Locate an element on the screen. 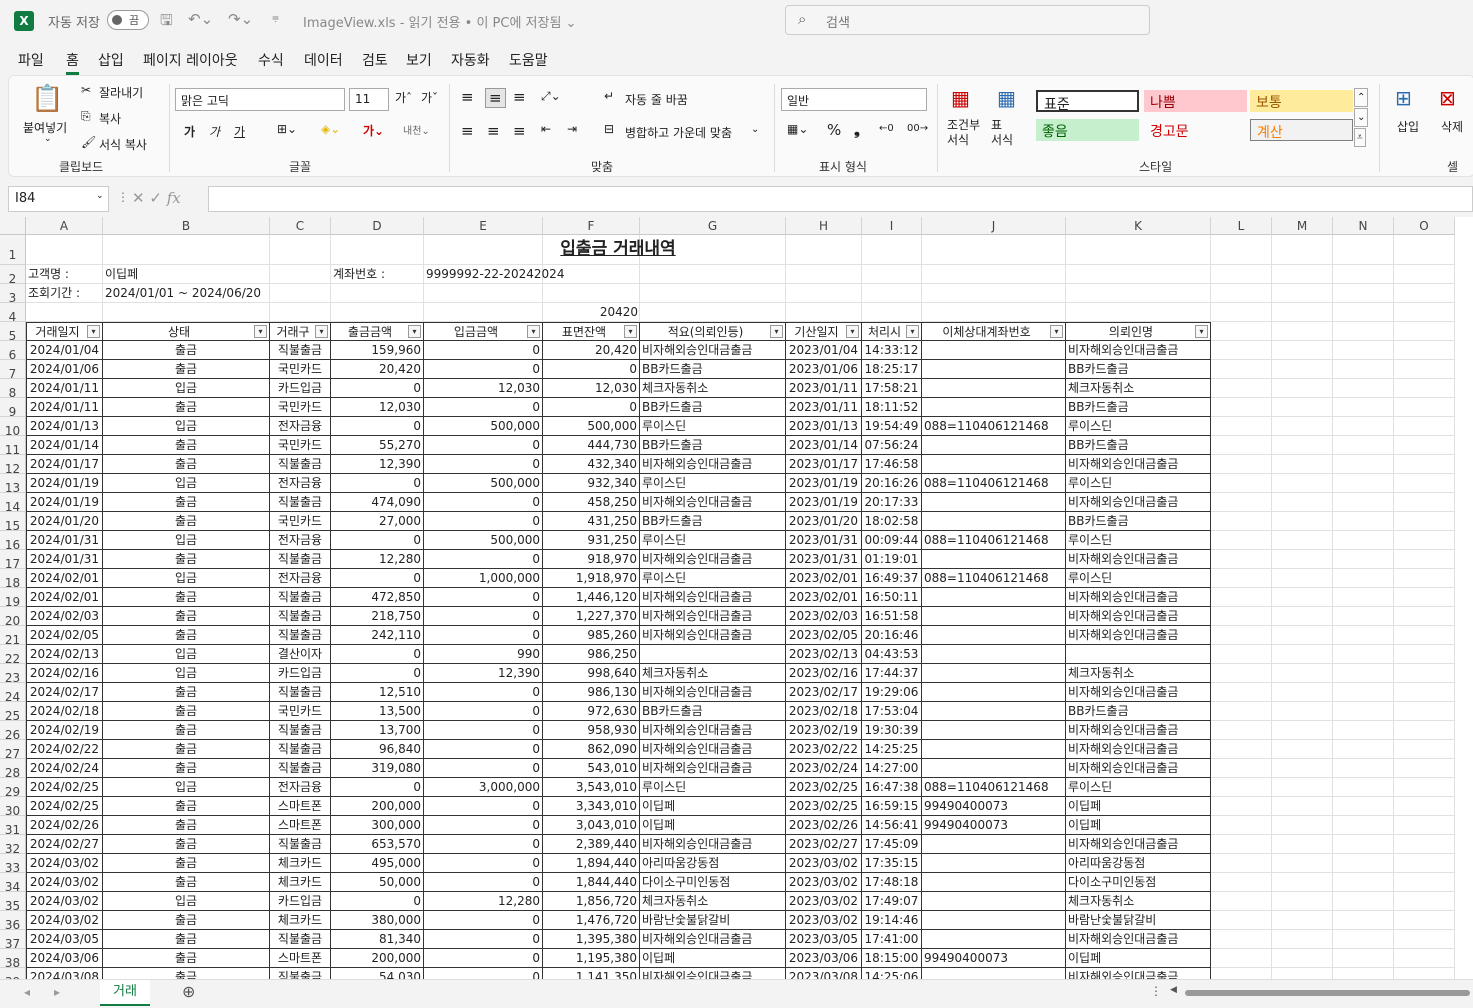  align-left-icon: ≡ is located at coordinates (467, 131).